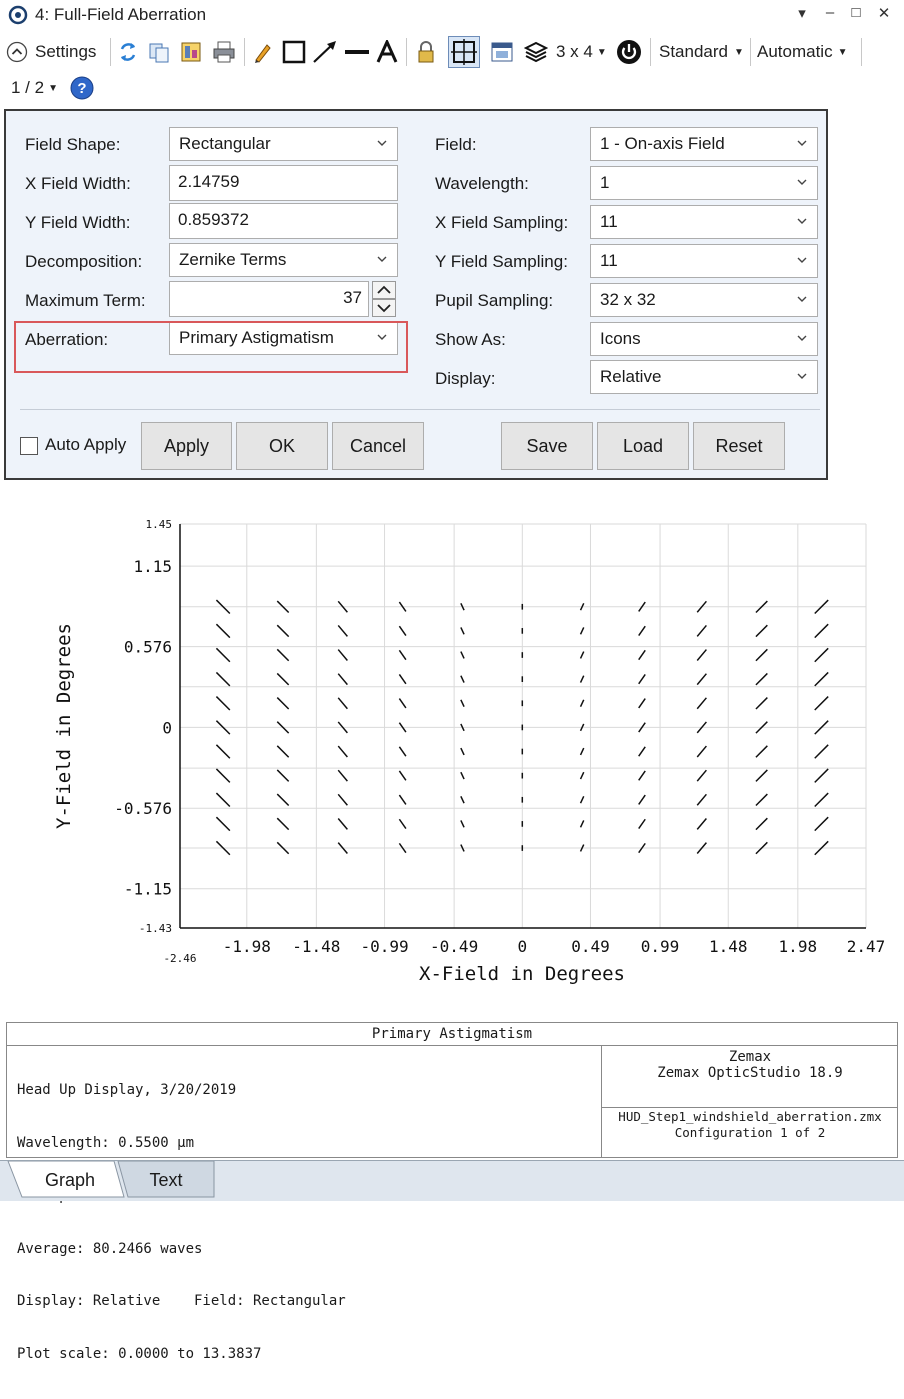 The image size is (904, 1399). What do you see at coordinates (830, 12) in the screenshot?
I see `minimize-button: –` at bounding box center [830, 12].